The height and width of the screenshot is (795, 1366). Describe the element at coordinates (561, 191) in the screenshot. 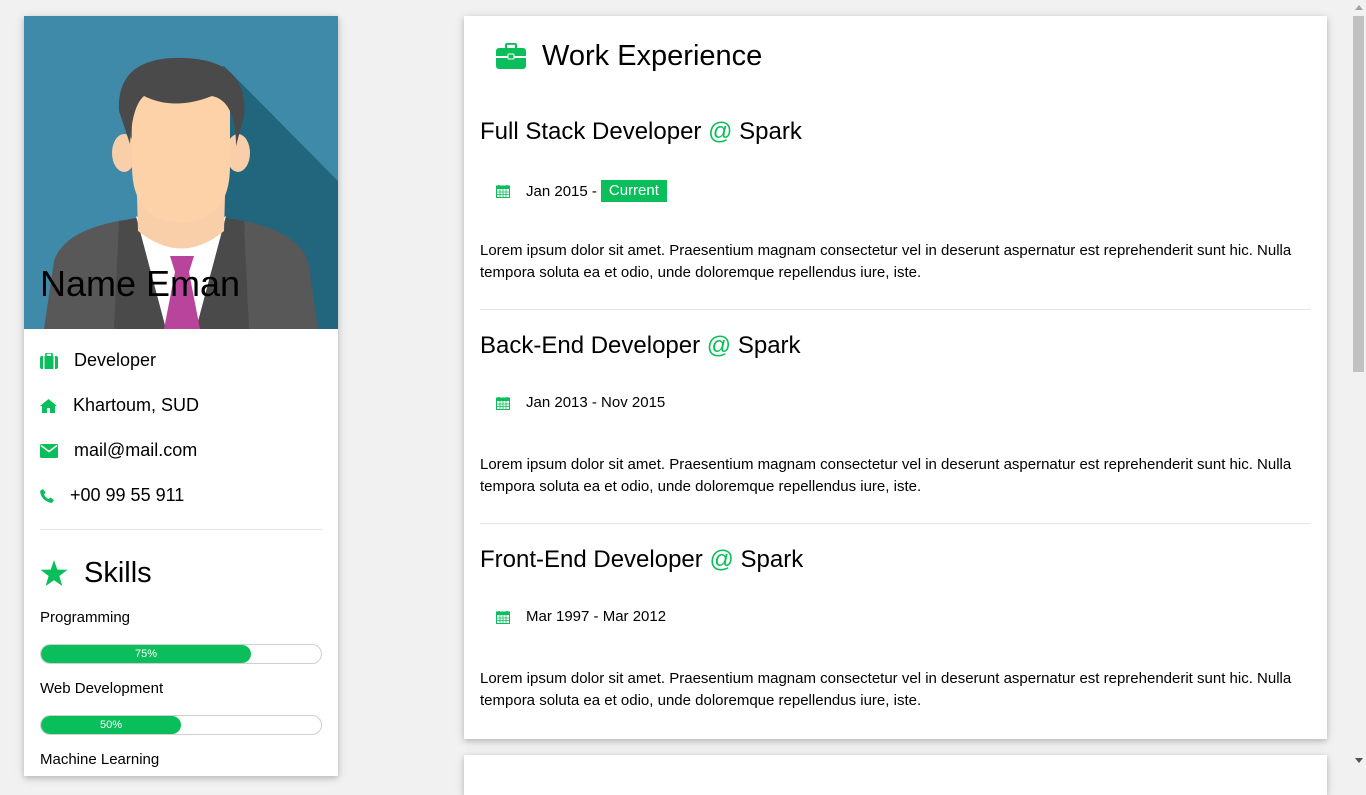

I see `job-date-text: Jan 2015 -` at that location.